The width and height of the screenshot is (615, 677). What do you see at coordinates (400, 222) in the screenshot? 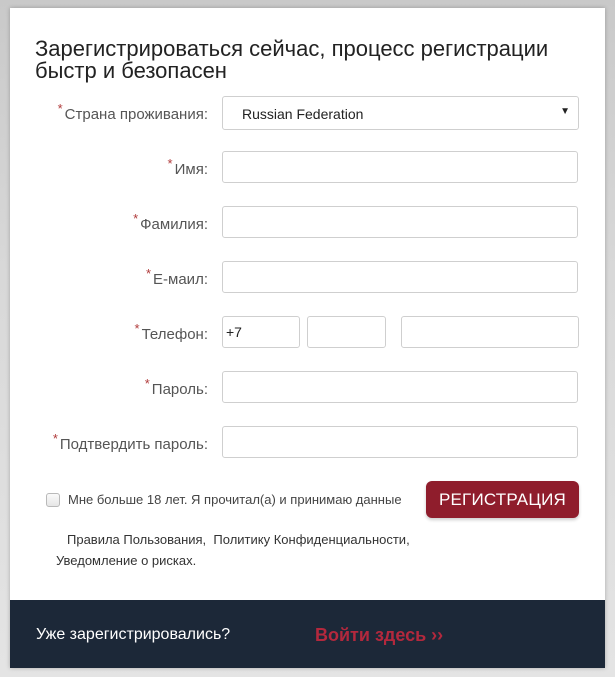
I see `last-name-input` at bounding box center [400, 222].